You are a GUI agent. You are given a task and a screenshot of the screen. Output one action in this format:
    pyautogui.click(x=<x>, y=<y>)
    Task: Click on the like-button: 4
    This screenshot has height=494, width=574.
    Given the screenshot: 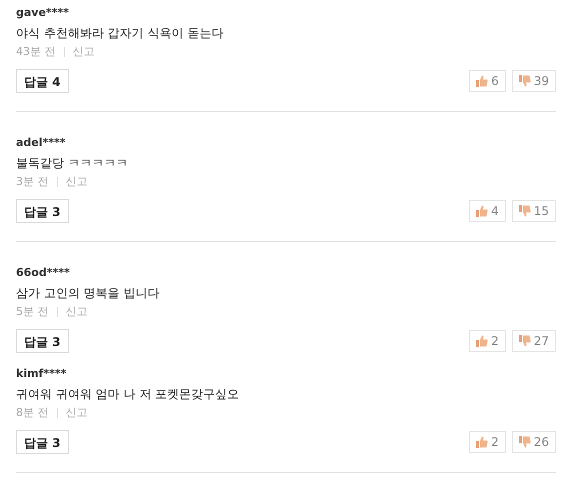 What is the action you would take?
    pyautogui.click(x=487, y=211)
    